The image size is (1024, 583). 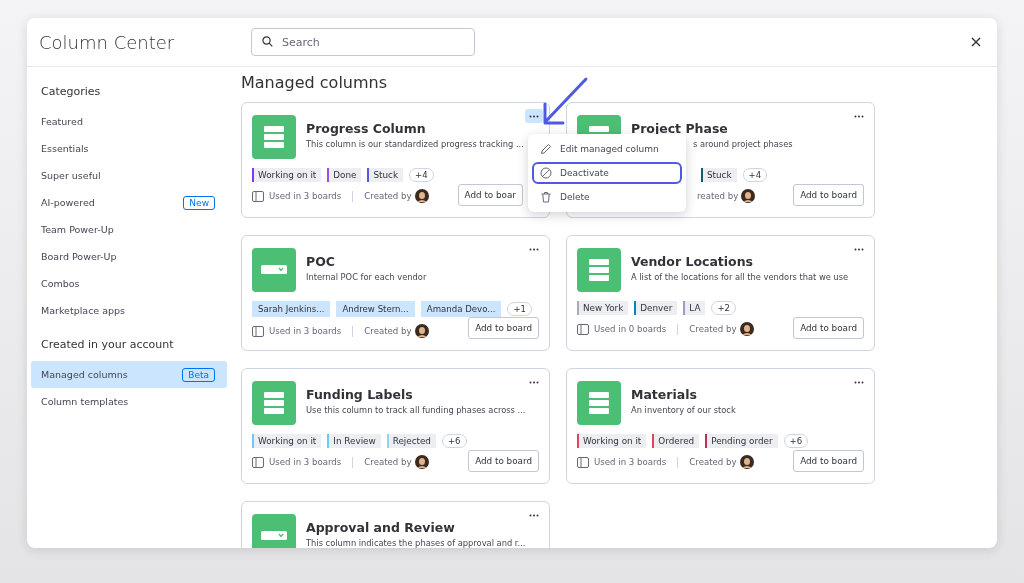 What do you see at coordinates (546, 149) in the screenshot?
I see `pencil-icon` at bounding box center [546, 149].